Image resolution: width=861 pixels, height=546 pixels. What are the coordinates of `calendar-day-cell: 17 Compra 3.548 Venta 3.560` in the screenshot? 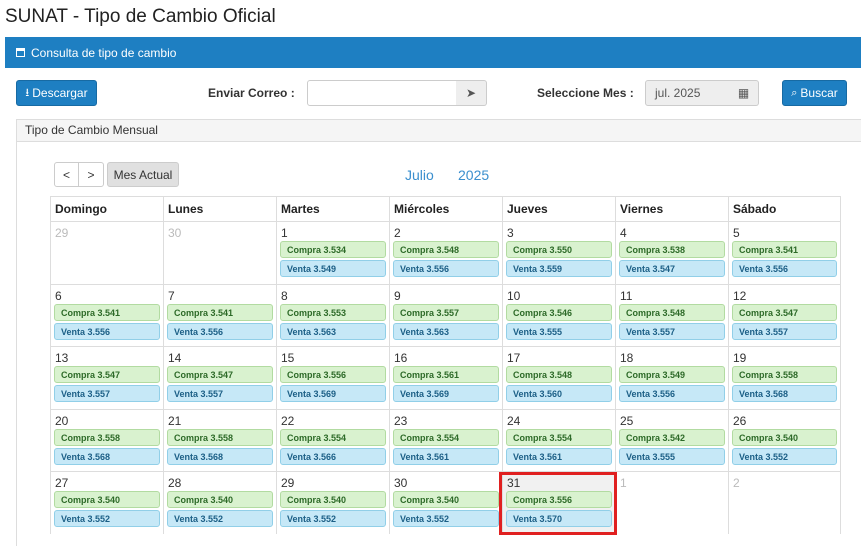 It's located at (558, 377).